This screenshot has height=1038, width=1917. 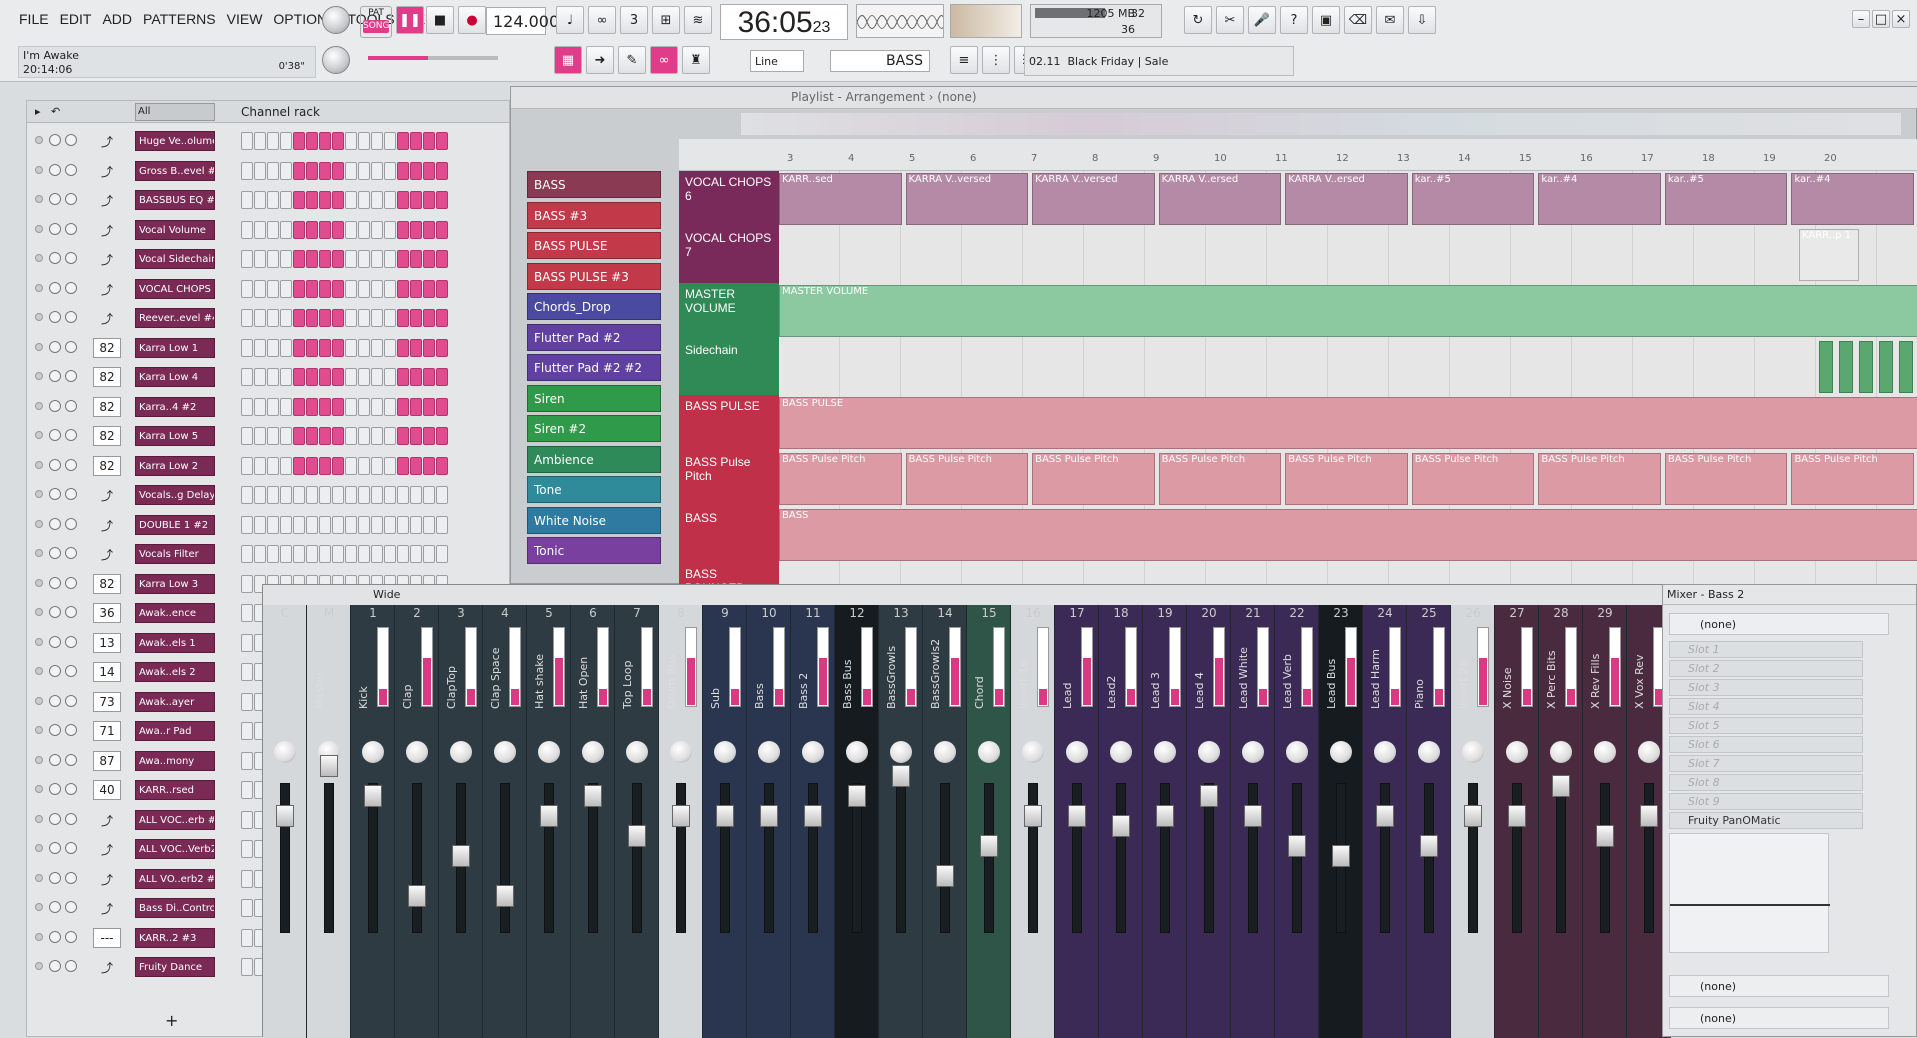 I want to click on track-lane: BASS PULSE, so click(x=1348, y=423).